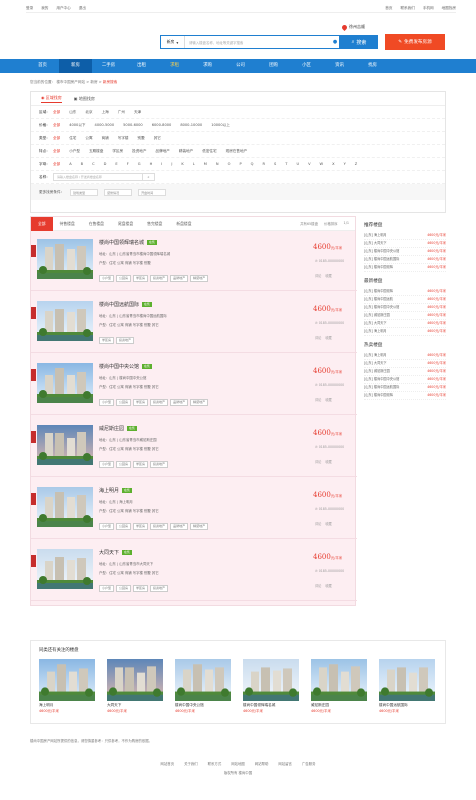 The width and height of the screenshot is (476, 800). What do you see at coordinates (163, 151) in the screenshot?
I see `filter-option: 品牌地产` at bounding box center [163, 151].